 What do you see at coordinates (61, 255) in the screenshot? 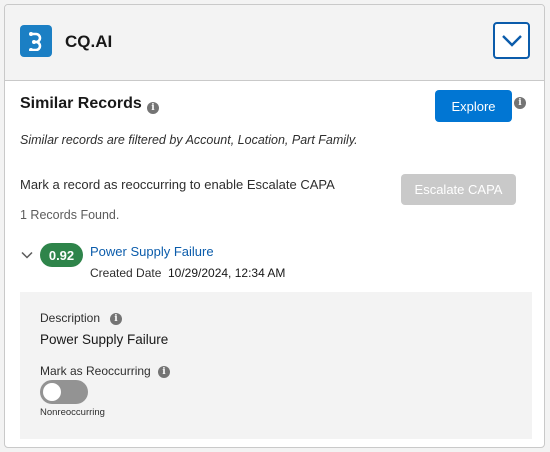
I see `similarity-score-badge: 0.92` at bounding box center [61, 255].